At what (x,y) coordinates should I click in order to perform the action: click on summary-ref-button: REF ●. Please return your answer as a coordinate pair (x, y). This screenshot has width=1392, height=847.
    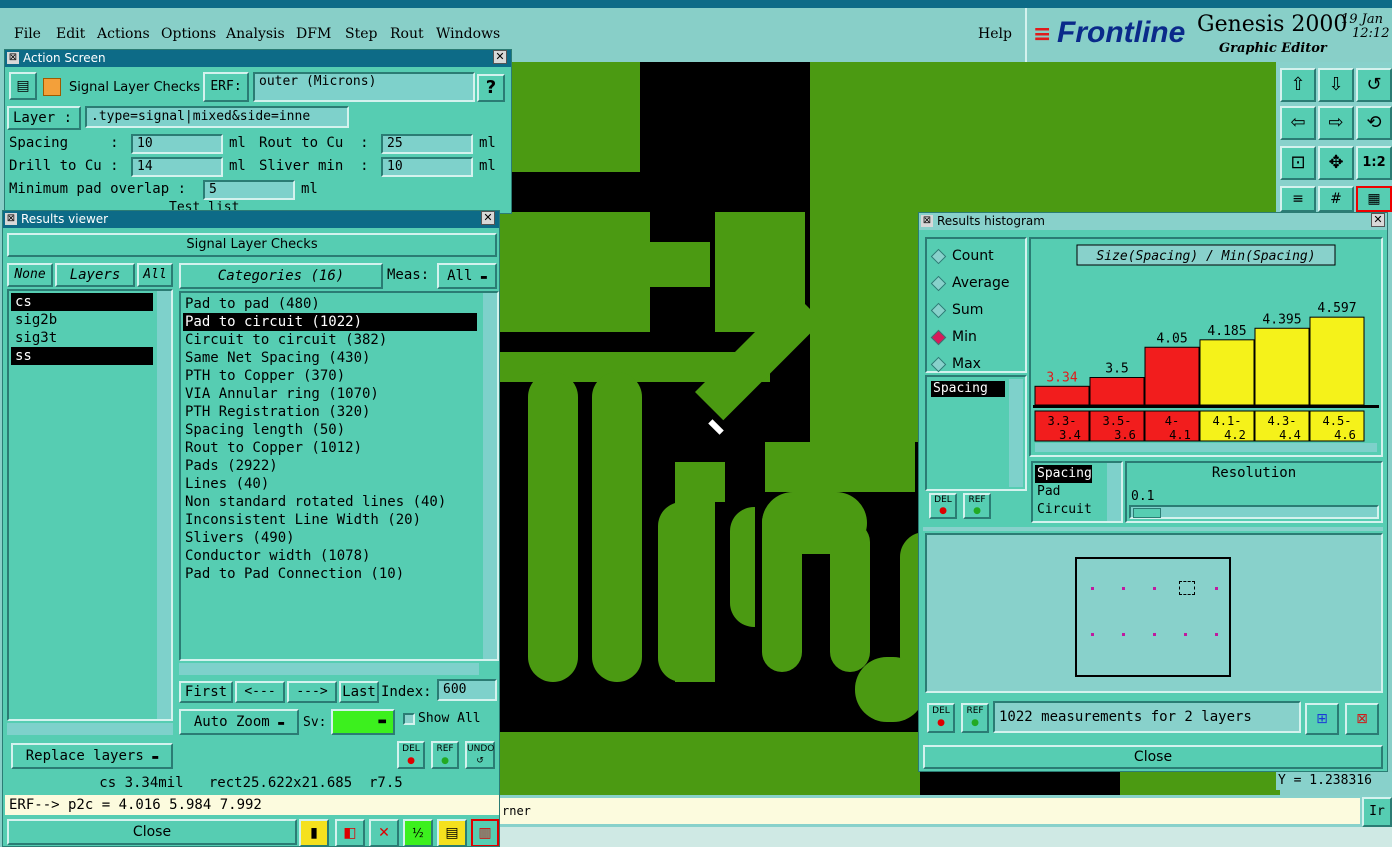
    Looking at the image, I should click on (975, 718).